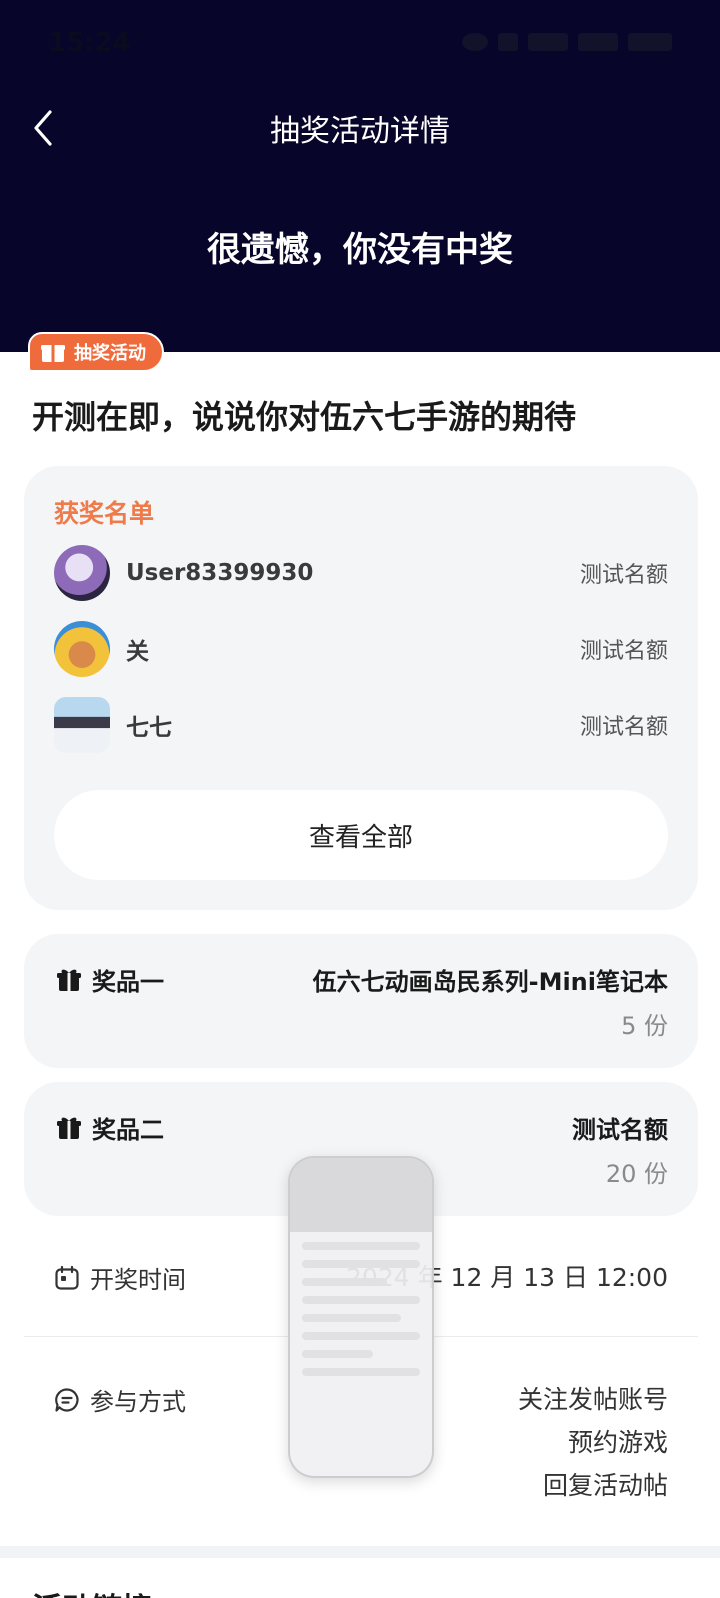 The image size is (720, 1598). Describe the element at coordinates (110, 353) in the screenshot. I see `tag-label: 抽奖活动` at that location.